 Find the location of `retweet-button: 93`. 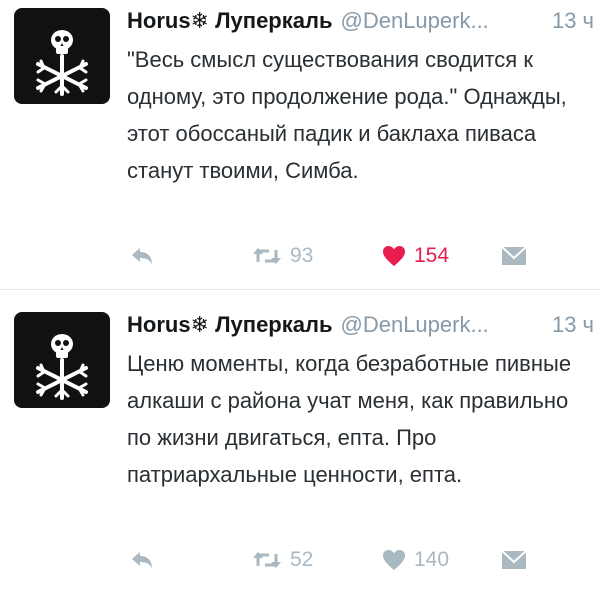

retweet-button: 93 is located at coordinates (282, 256).